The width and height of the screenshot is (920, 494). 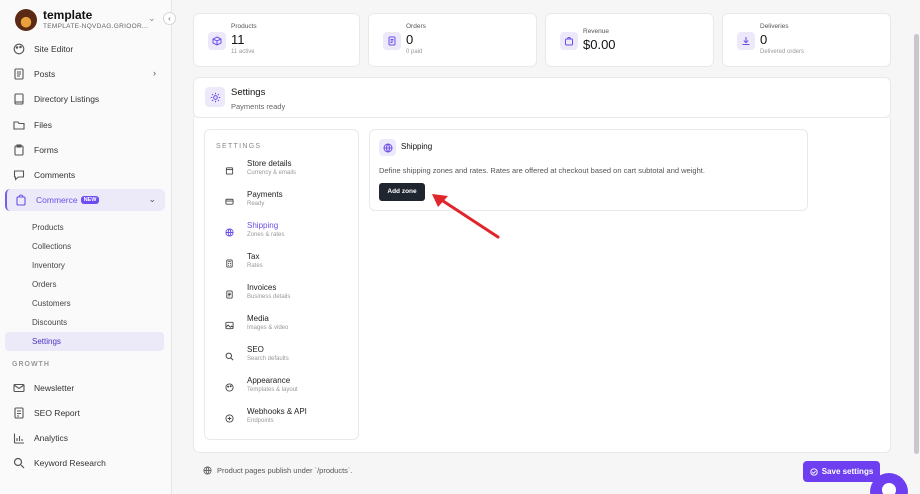 I want to click on sidebar-item-label: Forms, so click(x=46, y=150).